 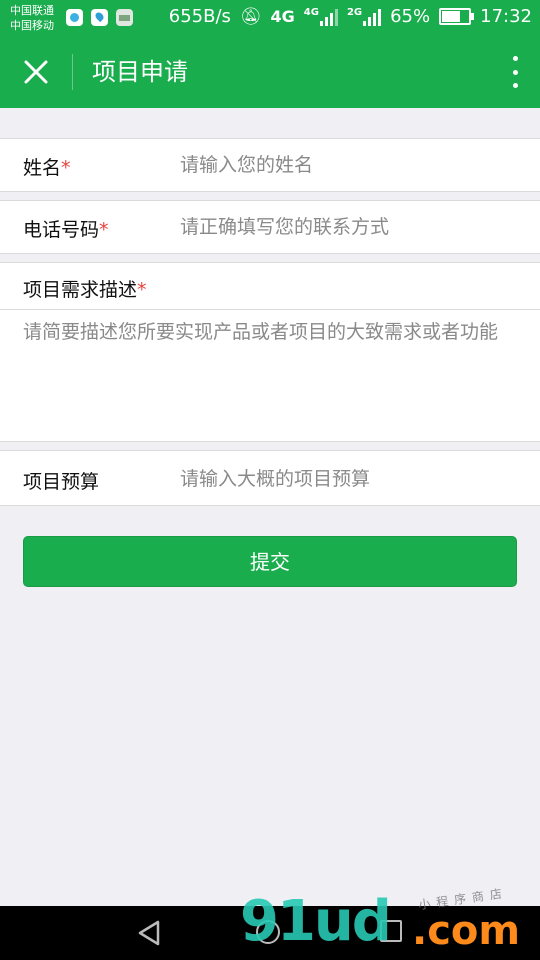 I want to click on back-icon, so click(x=150, y=933).